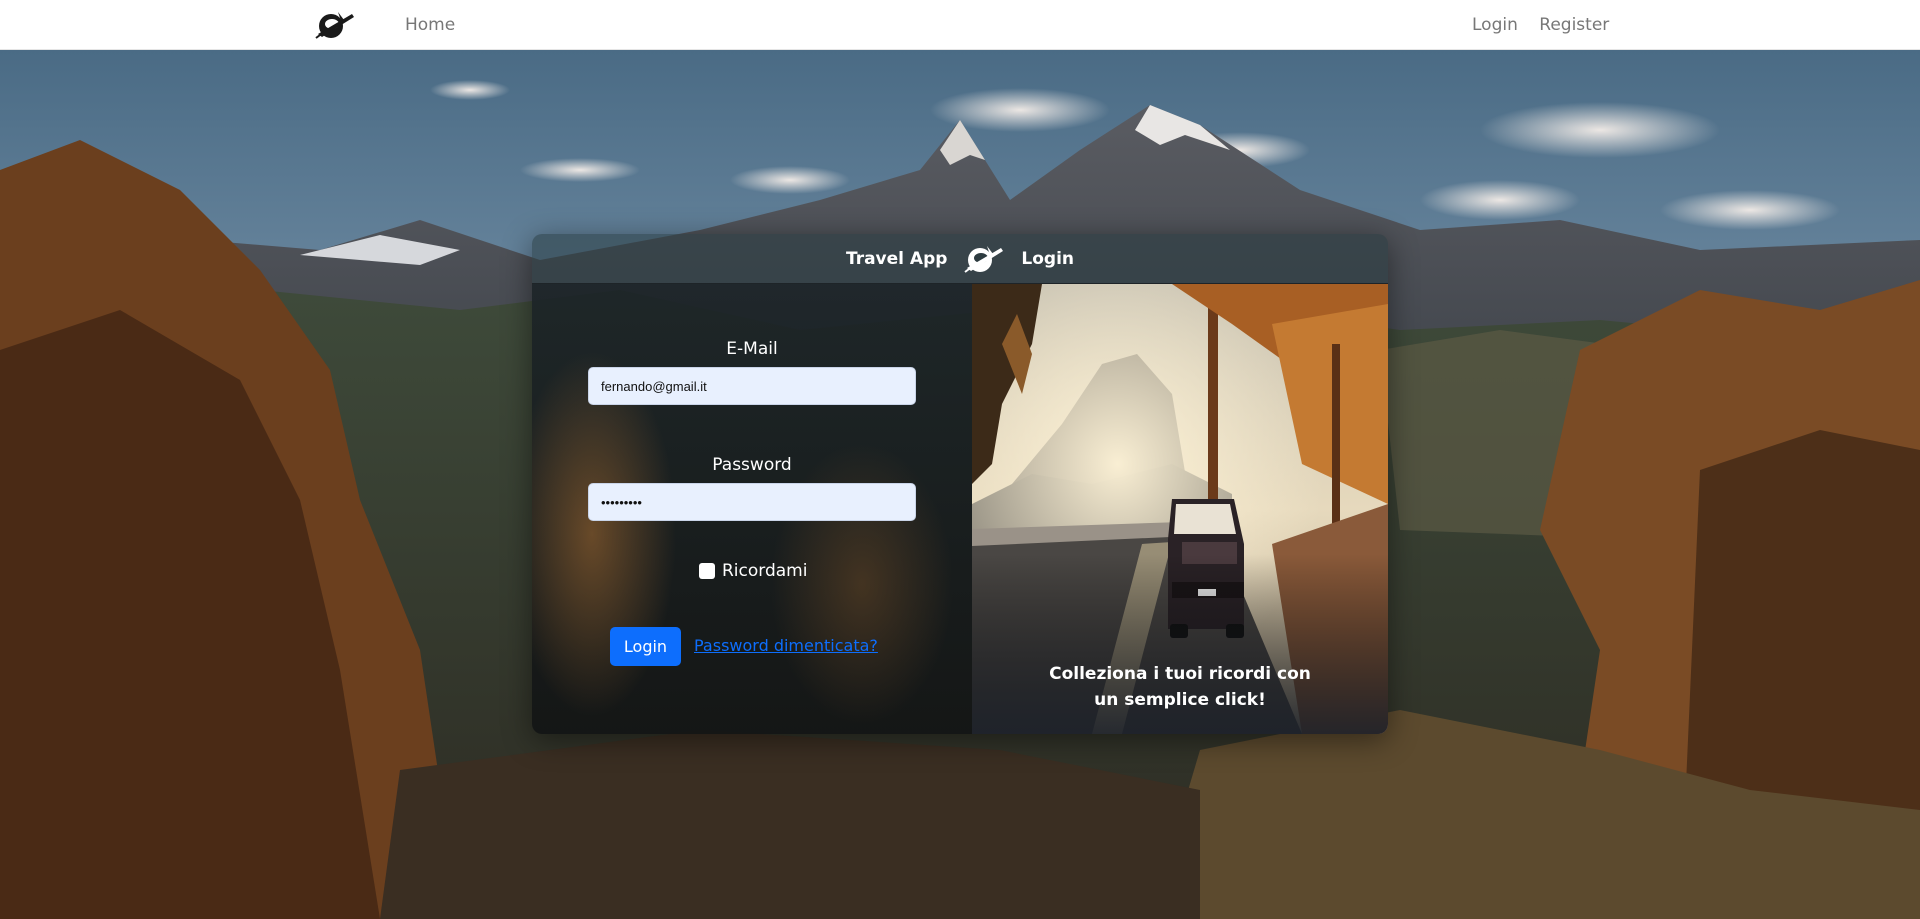 The width and height of the screenshot is (1920, 919). What do you see at coordinates (752, 349) in the screenshot?
I see `email-label: E-Mail` at bounding box center [752, 349].